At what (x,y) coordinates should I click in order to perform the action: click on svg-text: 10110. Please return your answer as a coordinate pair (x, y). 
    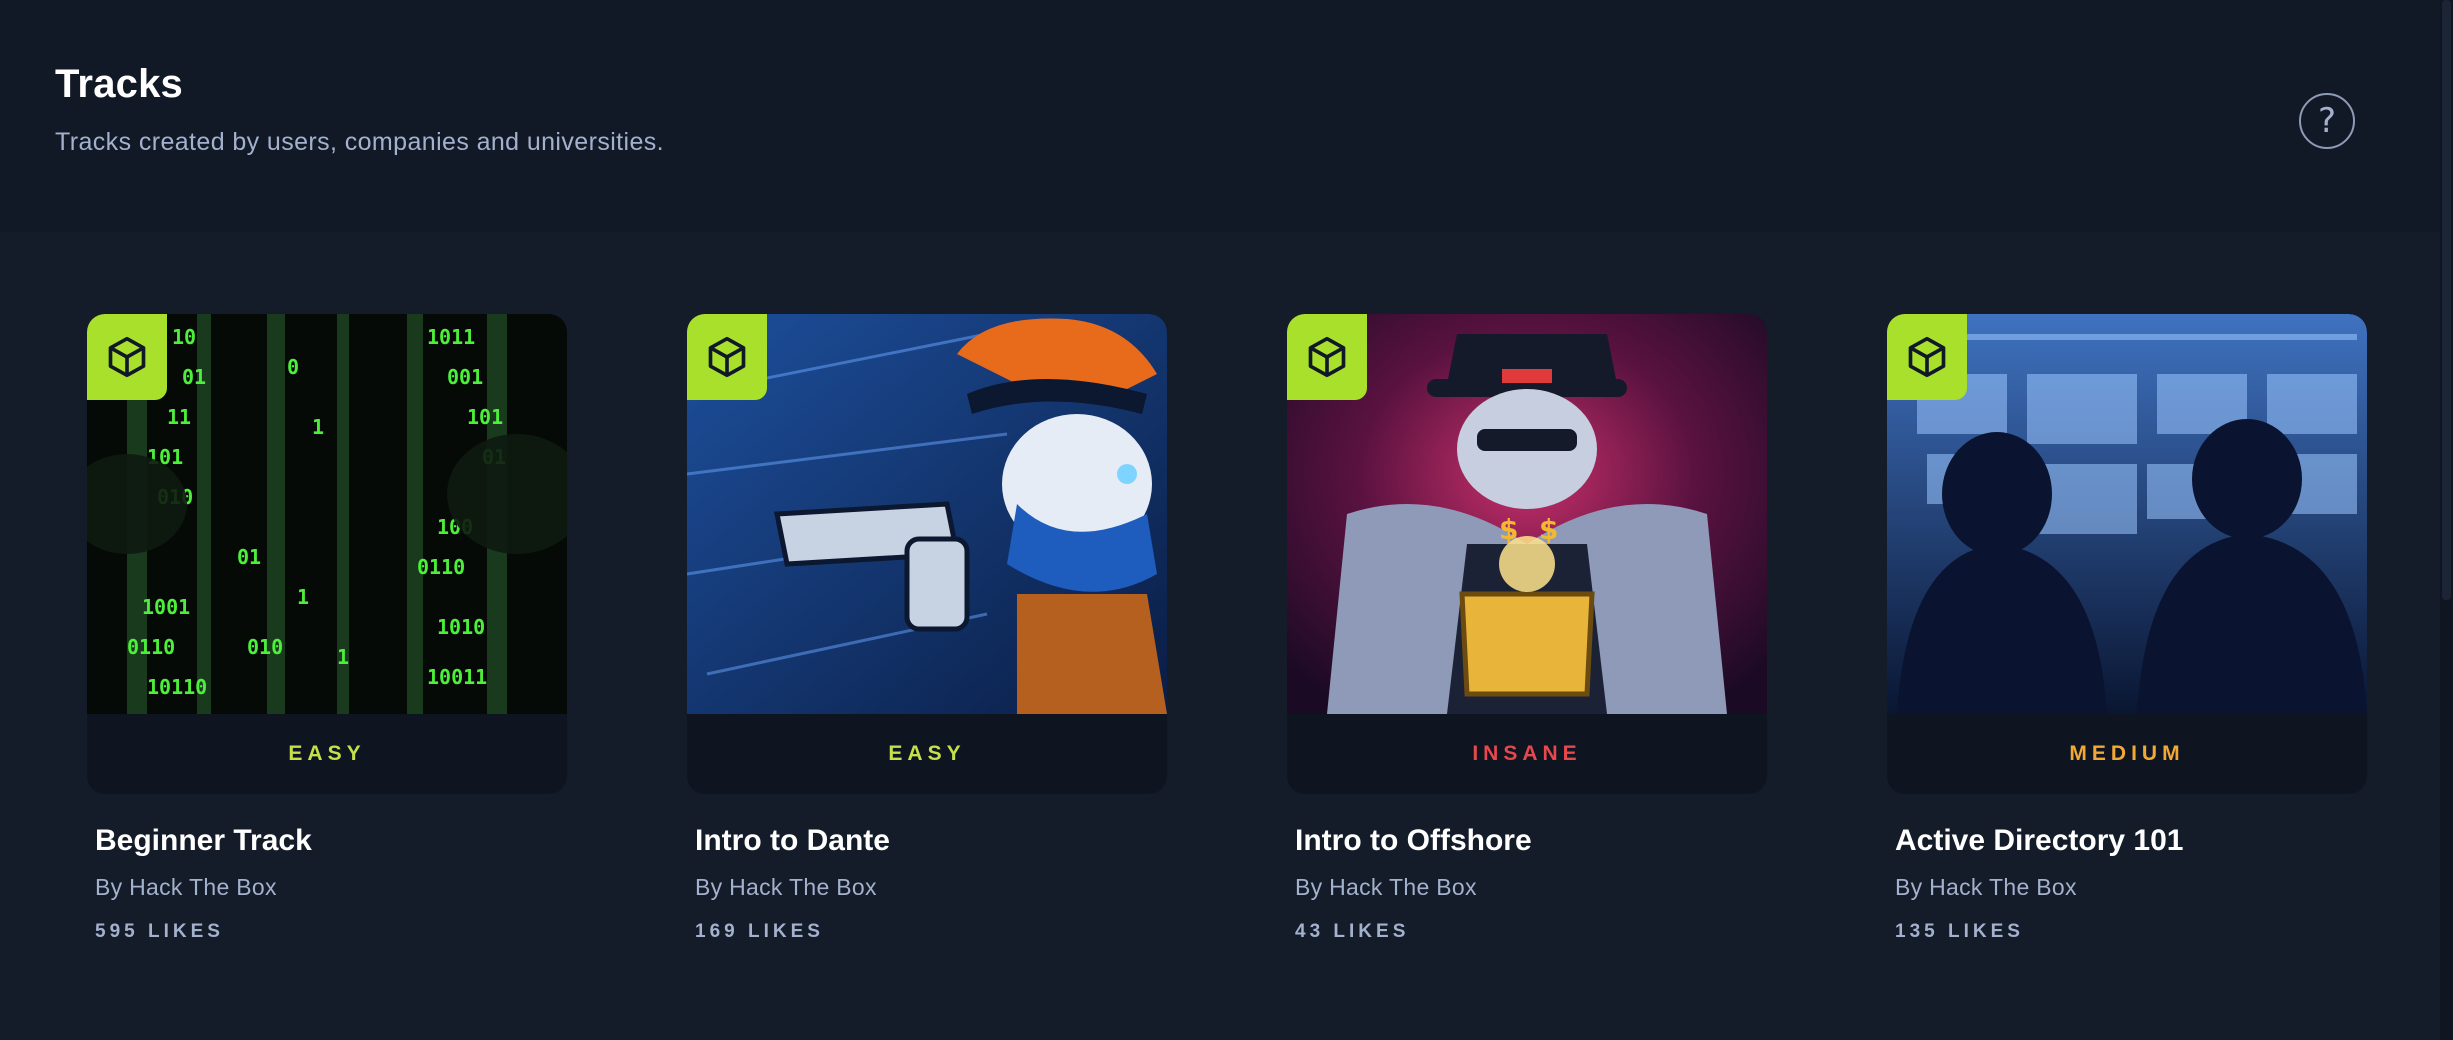
    Looking at the image, I should click on (177, 687).